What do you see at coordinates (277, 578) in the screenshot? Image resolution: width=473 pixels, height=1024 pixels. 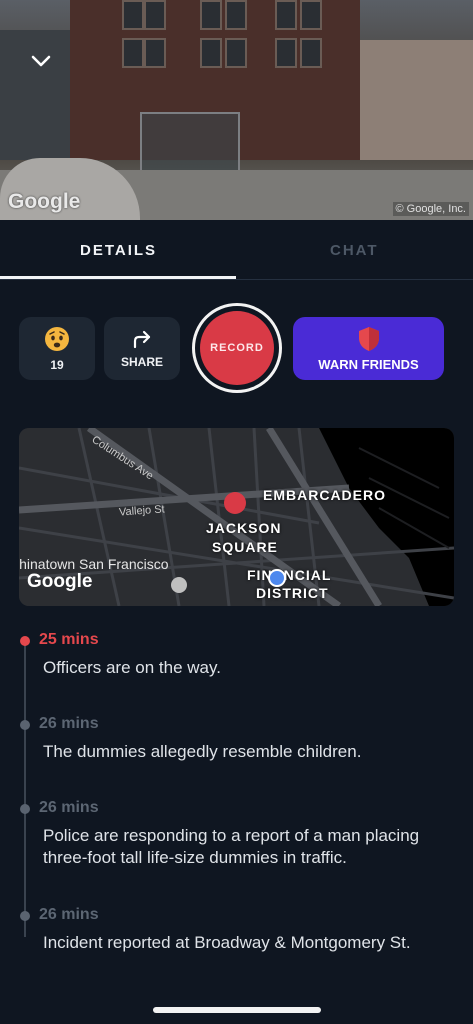 I see `user-location-dot` at bounding box center [277, 578].